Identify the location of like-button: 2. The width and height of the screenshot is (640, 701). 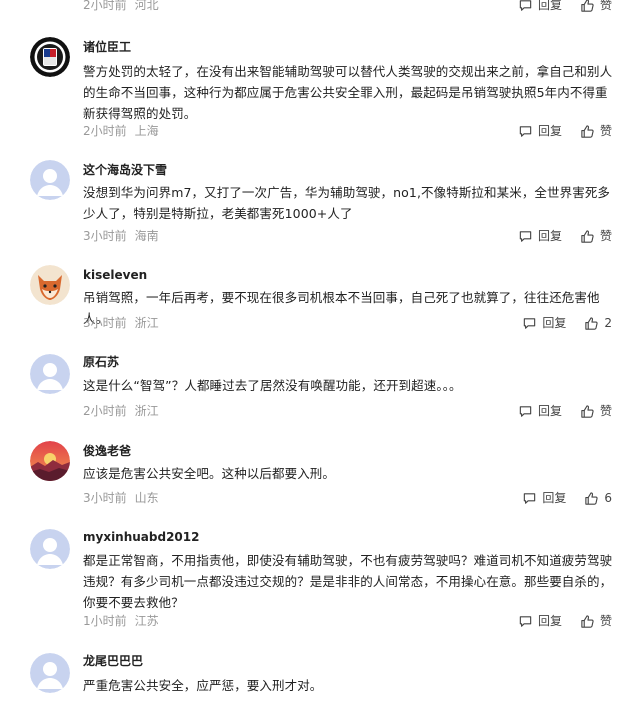
(598, 323).